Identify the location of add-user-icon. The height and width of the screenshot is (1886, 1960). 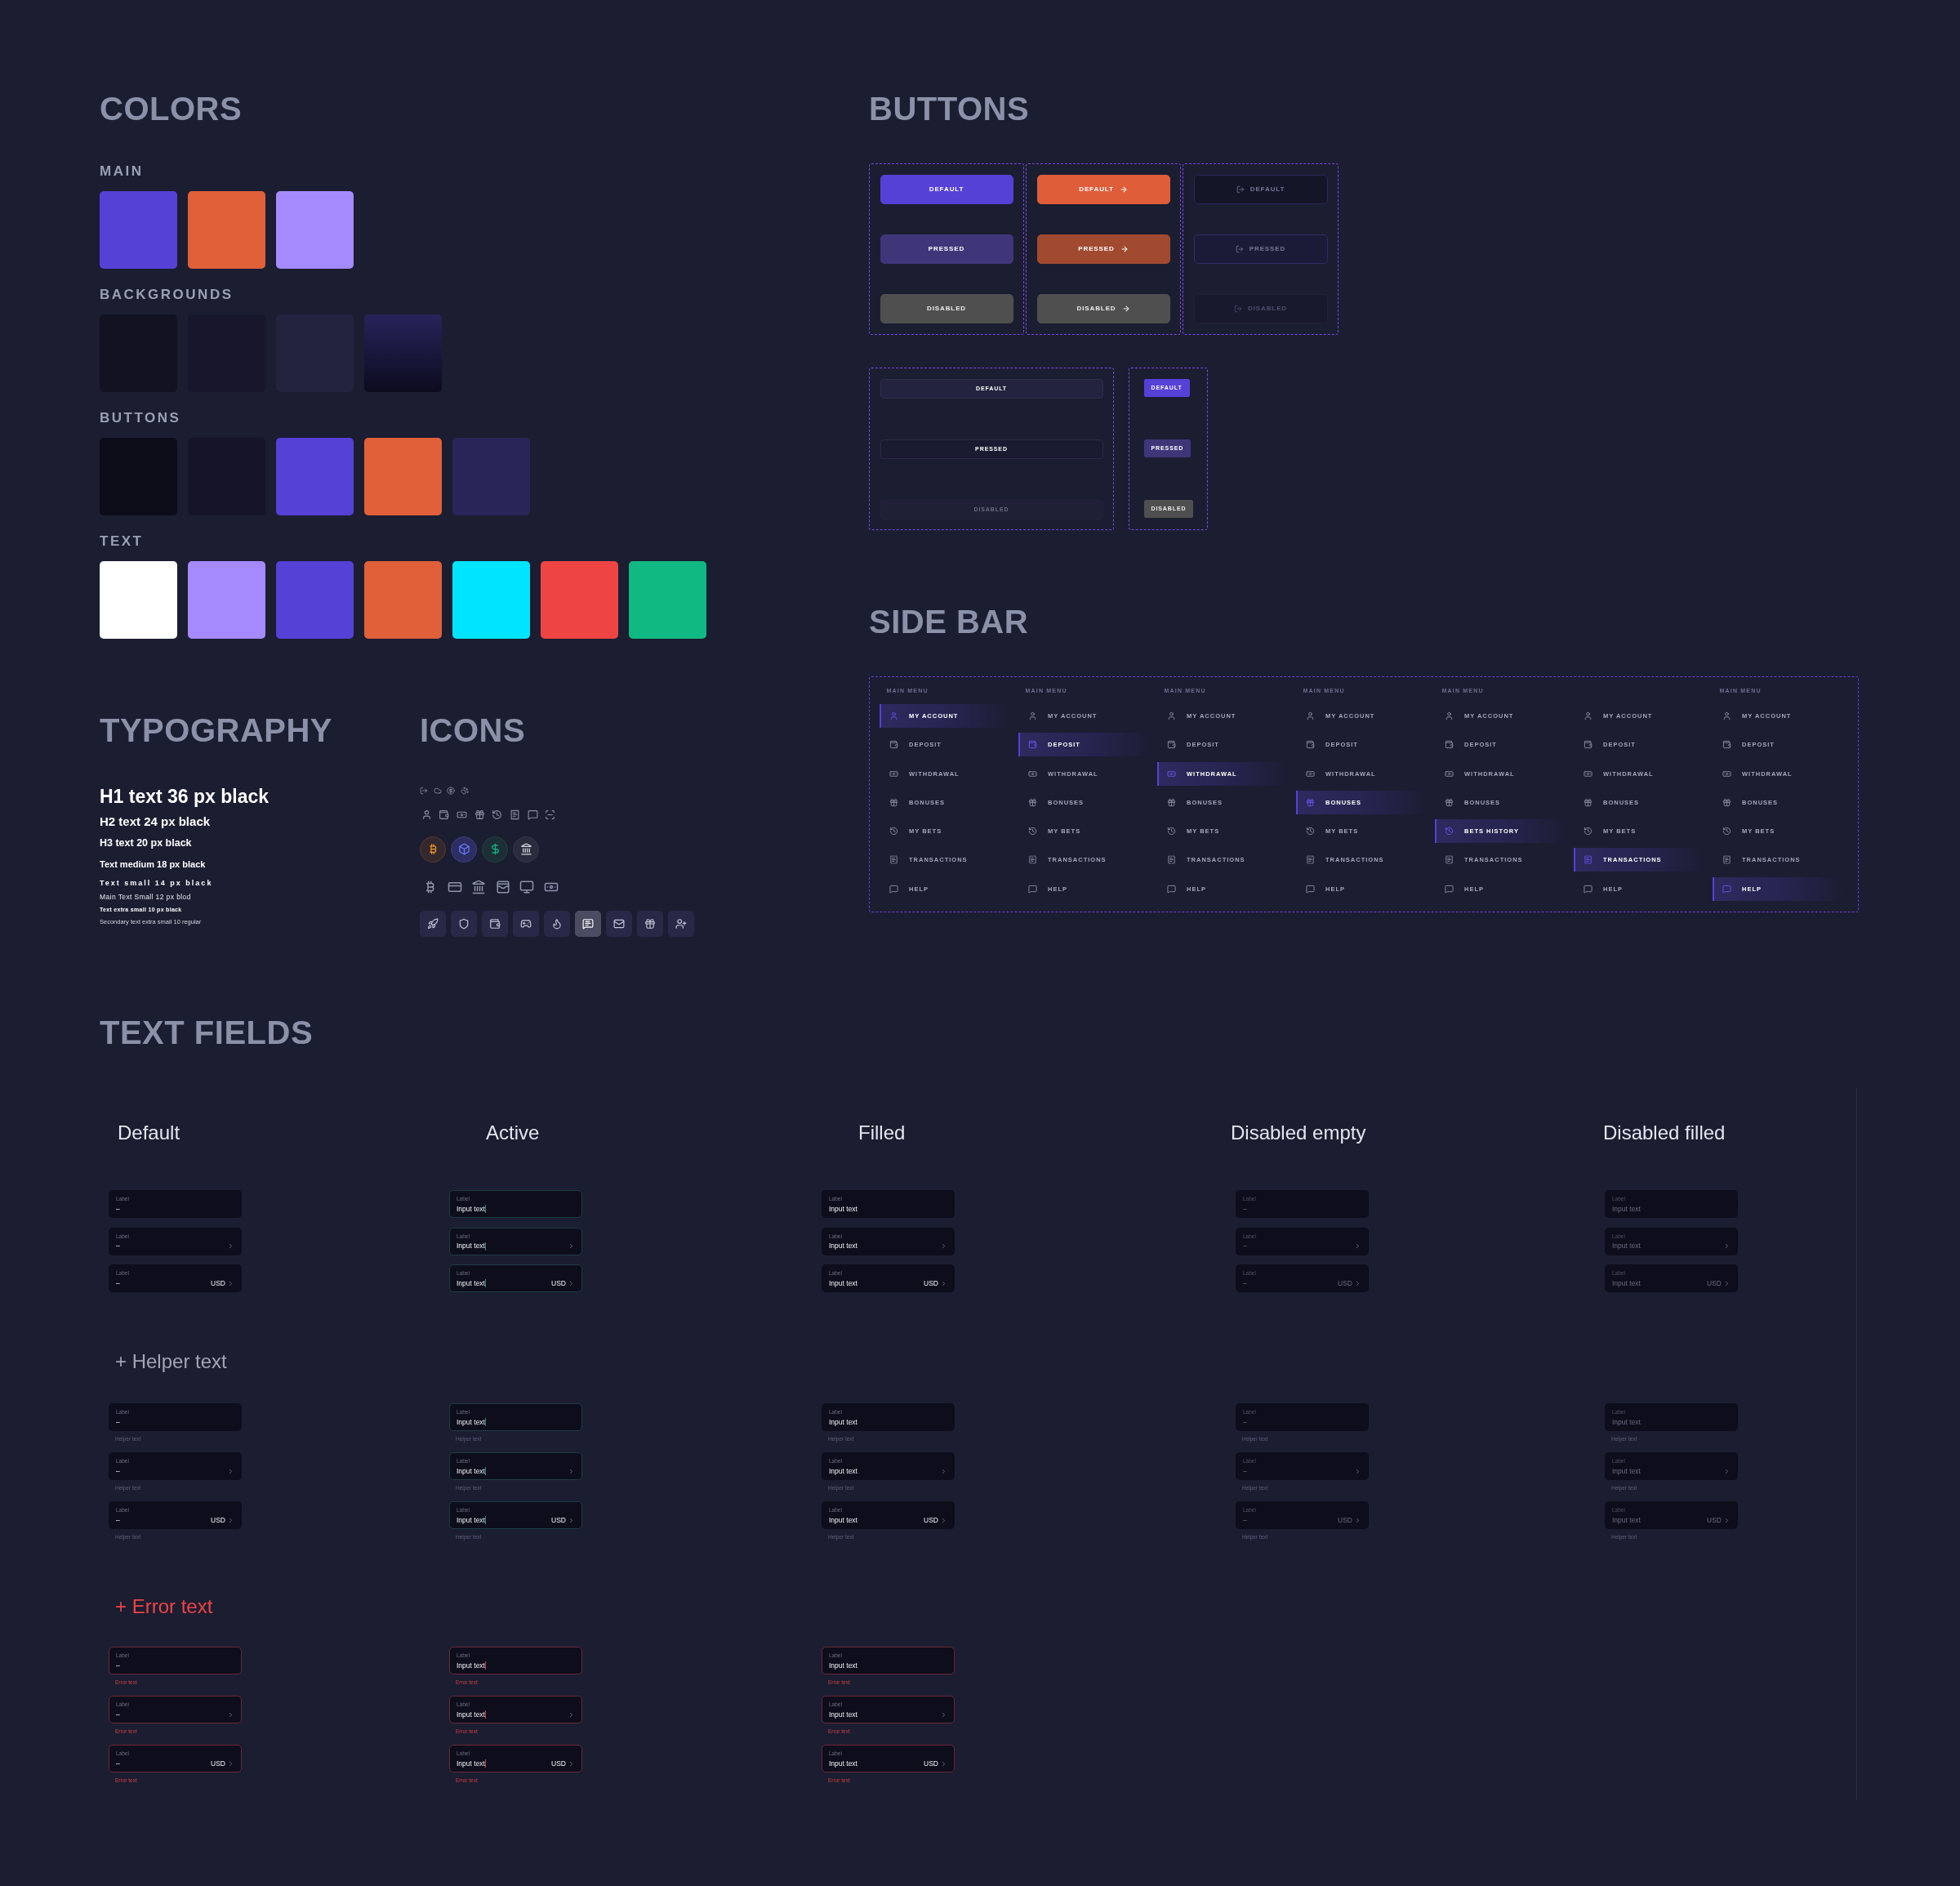
(681, 923).